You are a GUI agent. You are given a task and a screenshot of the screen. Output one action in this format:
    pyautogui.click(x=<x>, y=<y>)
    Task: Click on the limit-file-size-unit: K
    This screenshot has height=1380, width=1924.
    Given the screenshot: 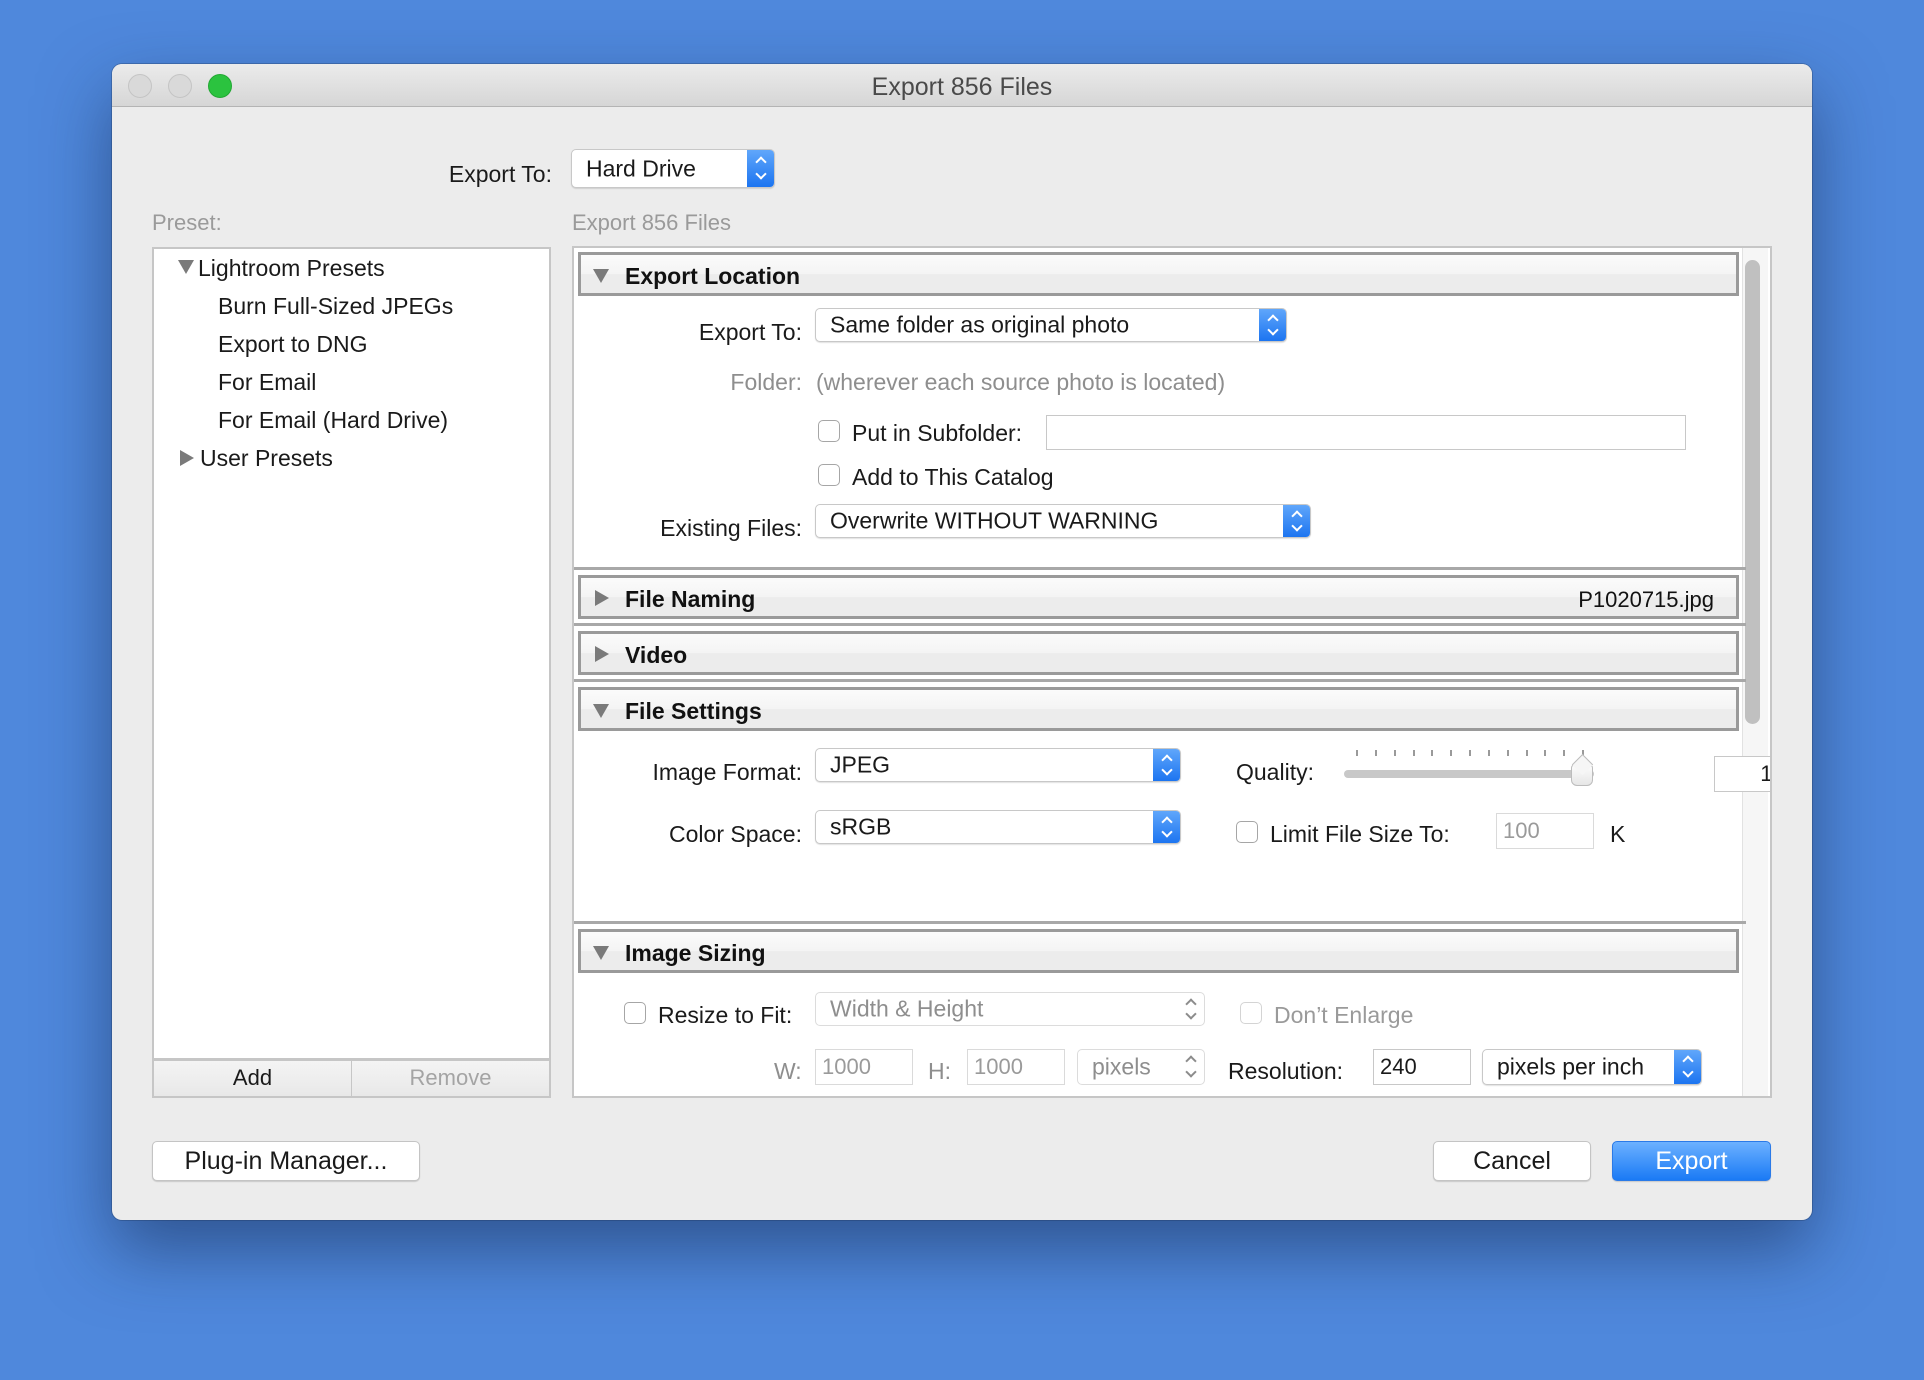 What is the action you would take?
    pyautogui.click(x=1618, y=834)
    